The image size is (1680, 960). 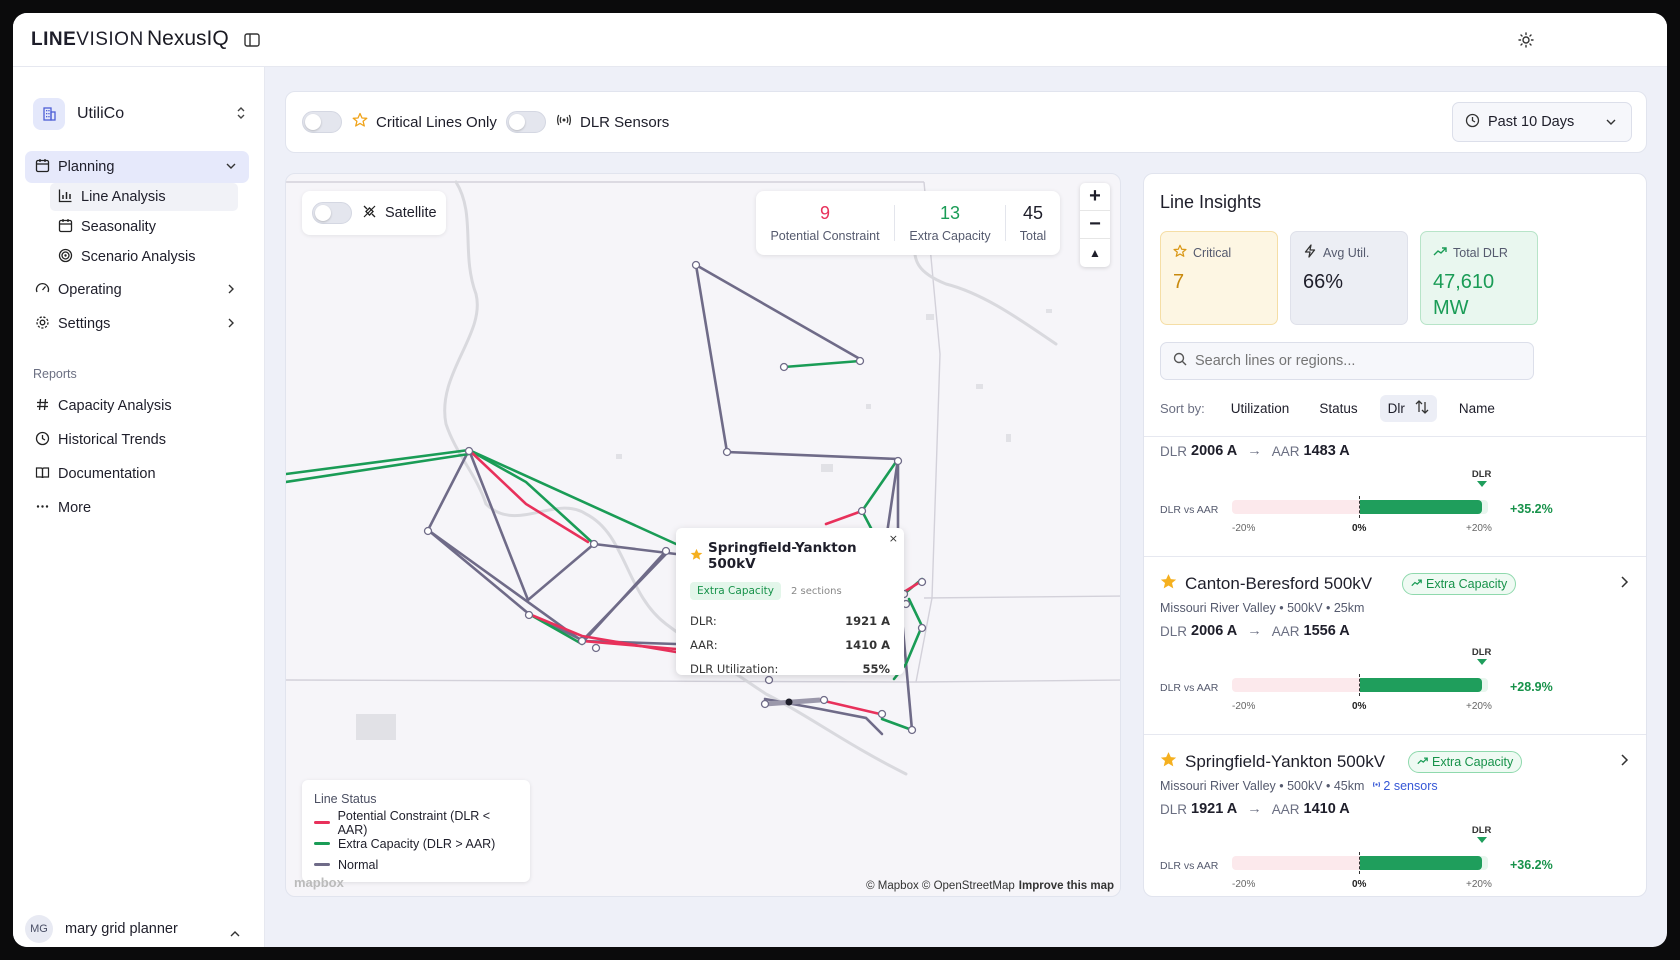 What do you see at coordinates (137, 406) in the screenshot?
I see `nav-capacity-analysis: Capacity Analysis` at bounding box center [137, 406].